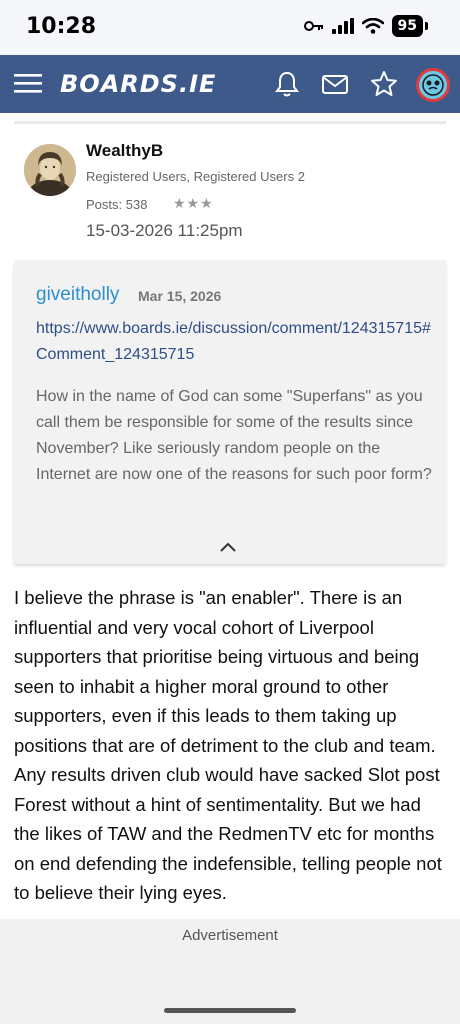  Describe the element at coordinates (230, 1010) in the screenshot. I see `home-indicator` at that location.